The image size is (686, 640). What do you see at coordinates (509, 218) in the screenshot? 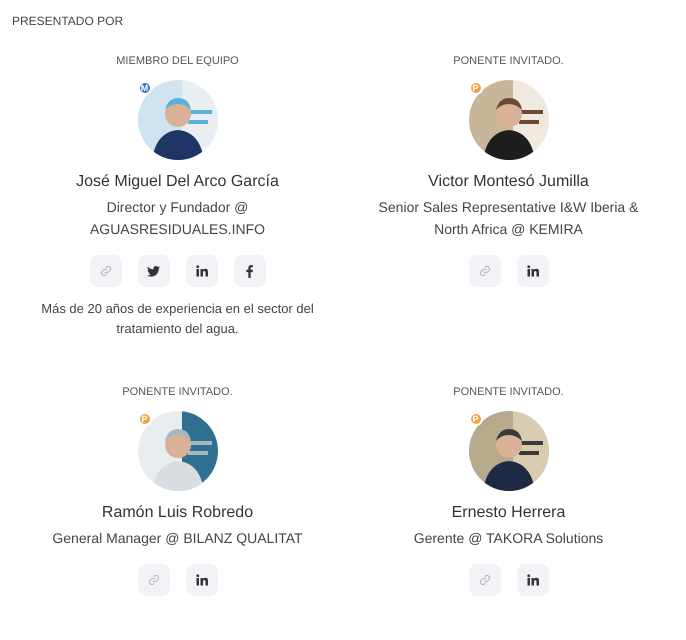
I see `speaker-position: Senior Sales Representative I&W Iberia & North Africa @ KEMIRA` at bounding box center [509, 218].